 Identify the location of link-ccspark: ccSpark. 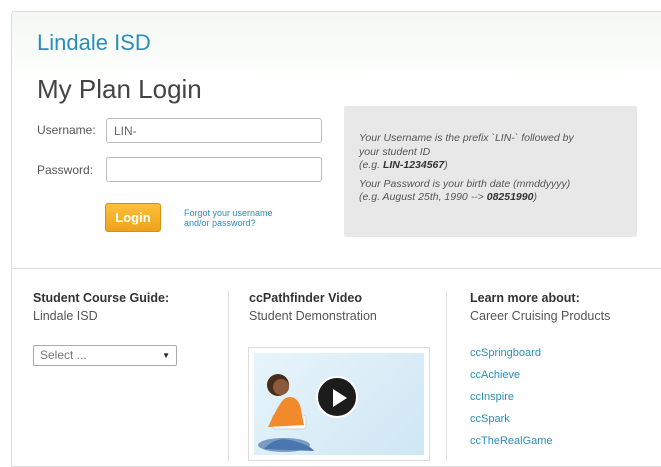
(511, 424).